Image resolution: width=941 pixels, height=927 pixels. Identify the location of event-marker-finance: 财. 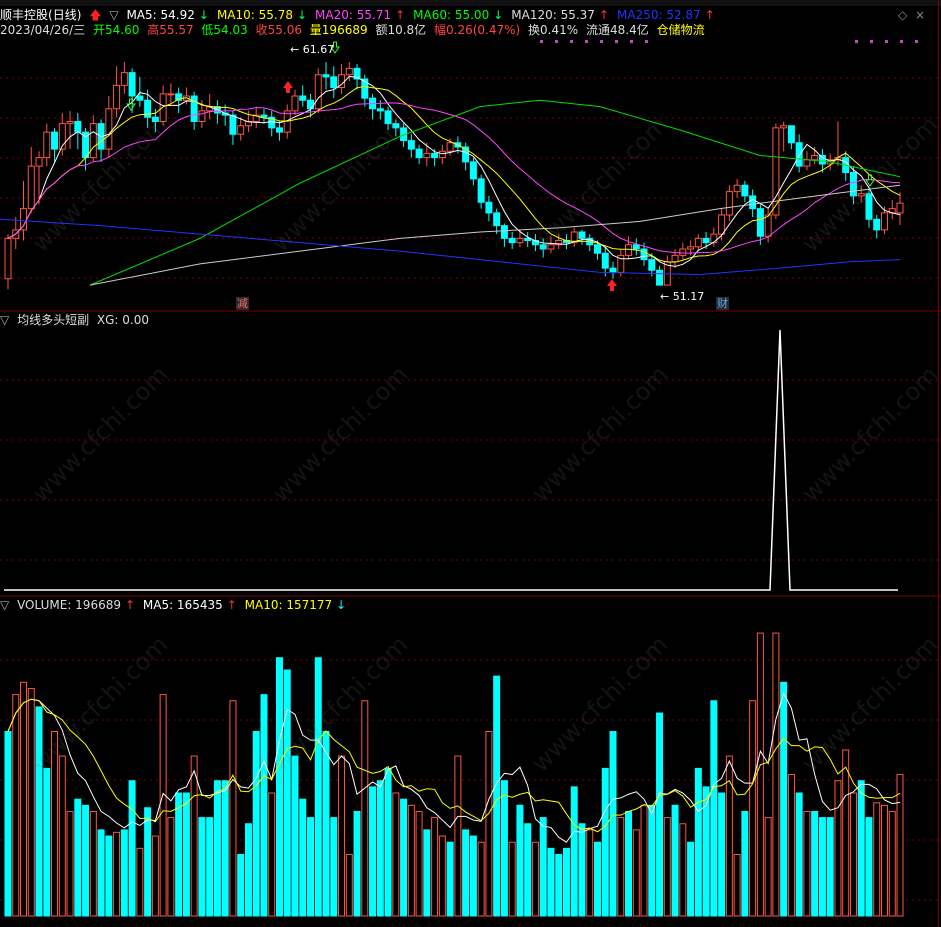
(722, 303).